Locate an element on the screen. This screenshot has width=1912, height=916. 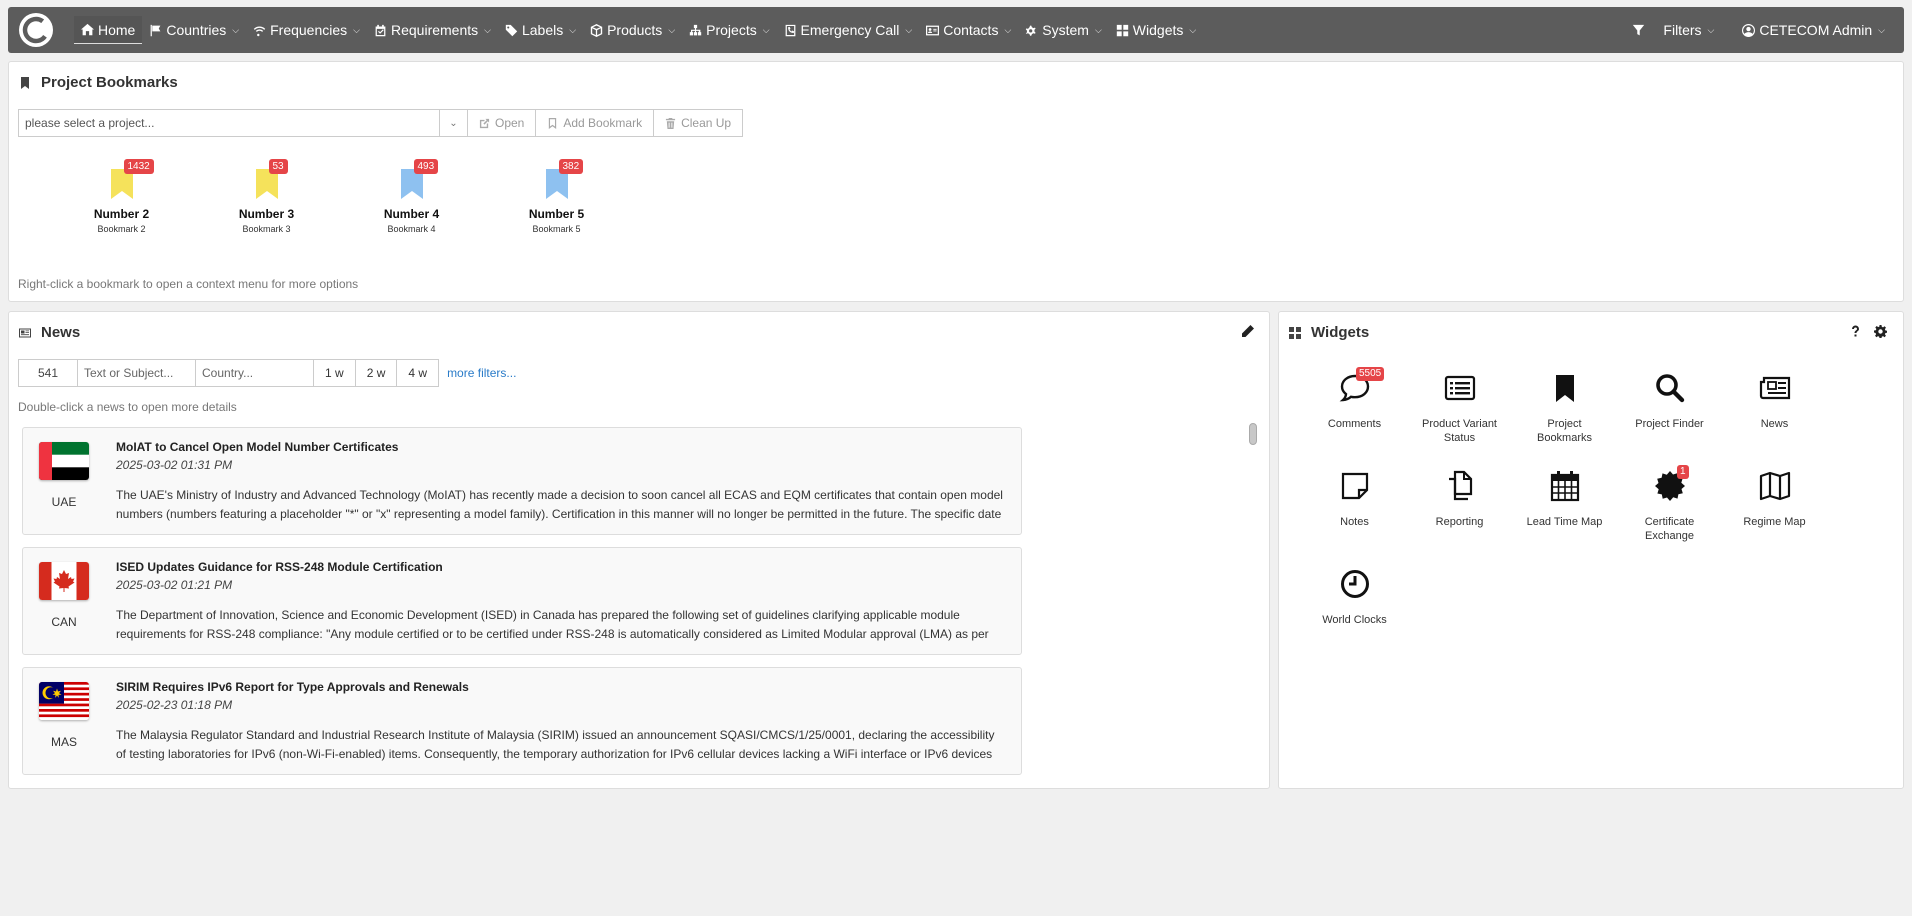
add-bookmark-label: Add Bookmark is located at coordinates (603, 123).